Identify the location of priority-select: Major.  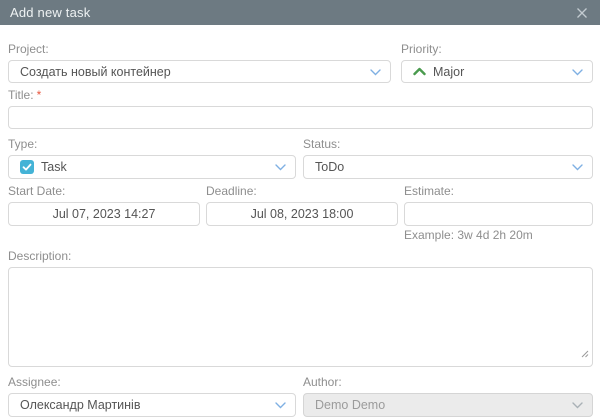
(497, 71).